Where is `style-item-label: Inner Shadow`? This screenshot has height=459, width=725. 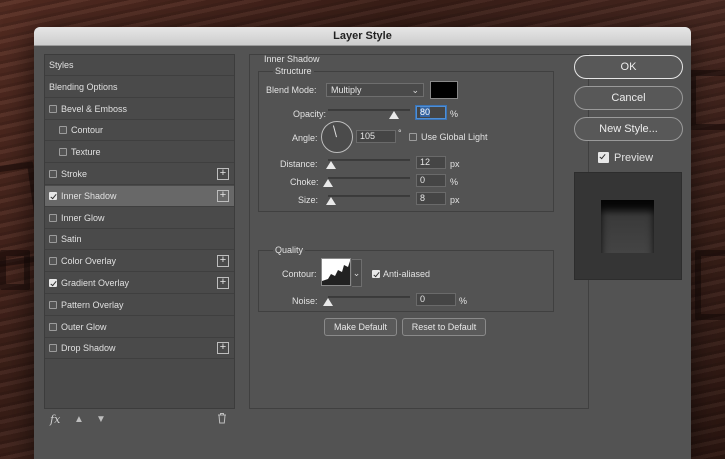
style-item-label: Inner Shadow is located at coordinates (89, 195).